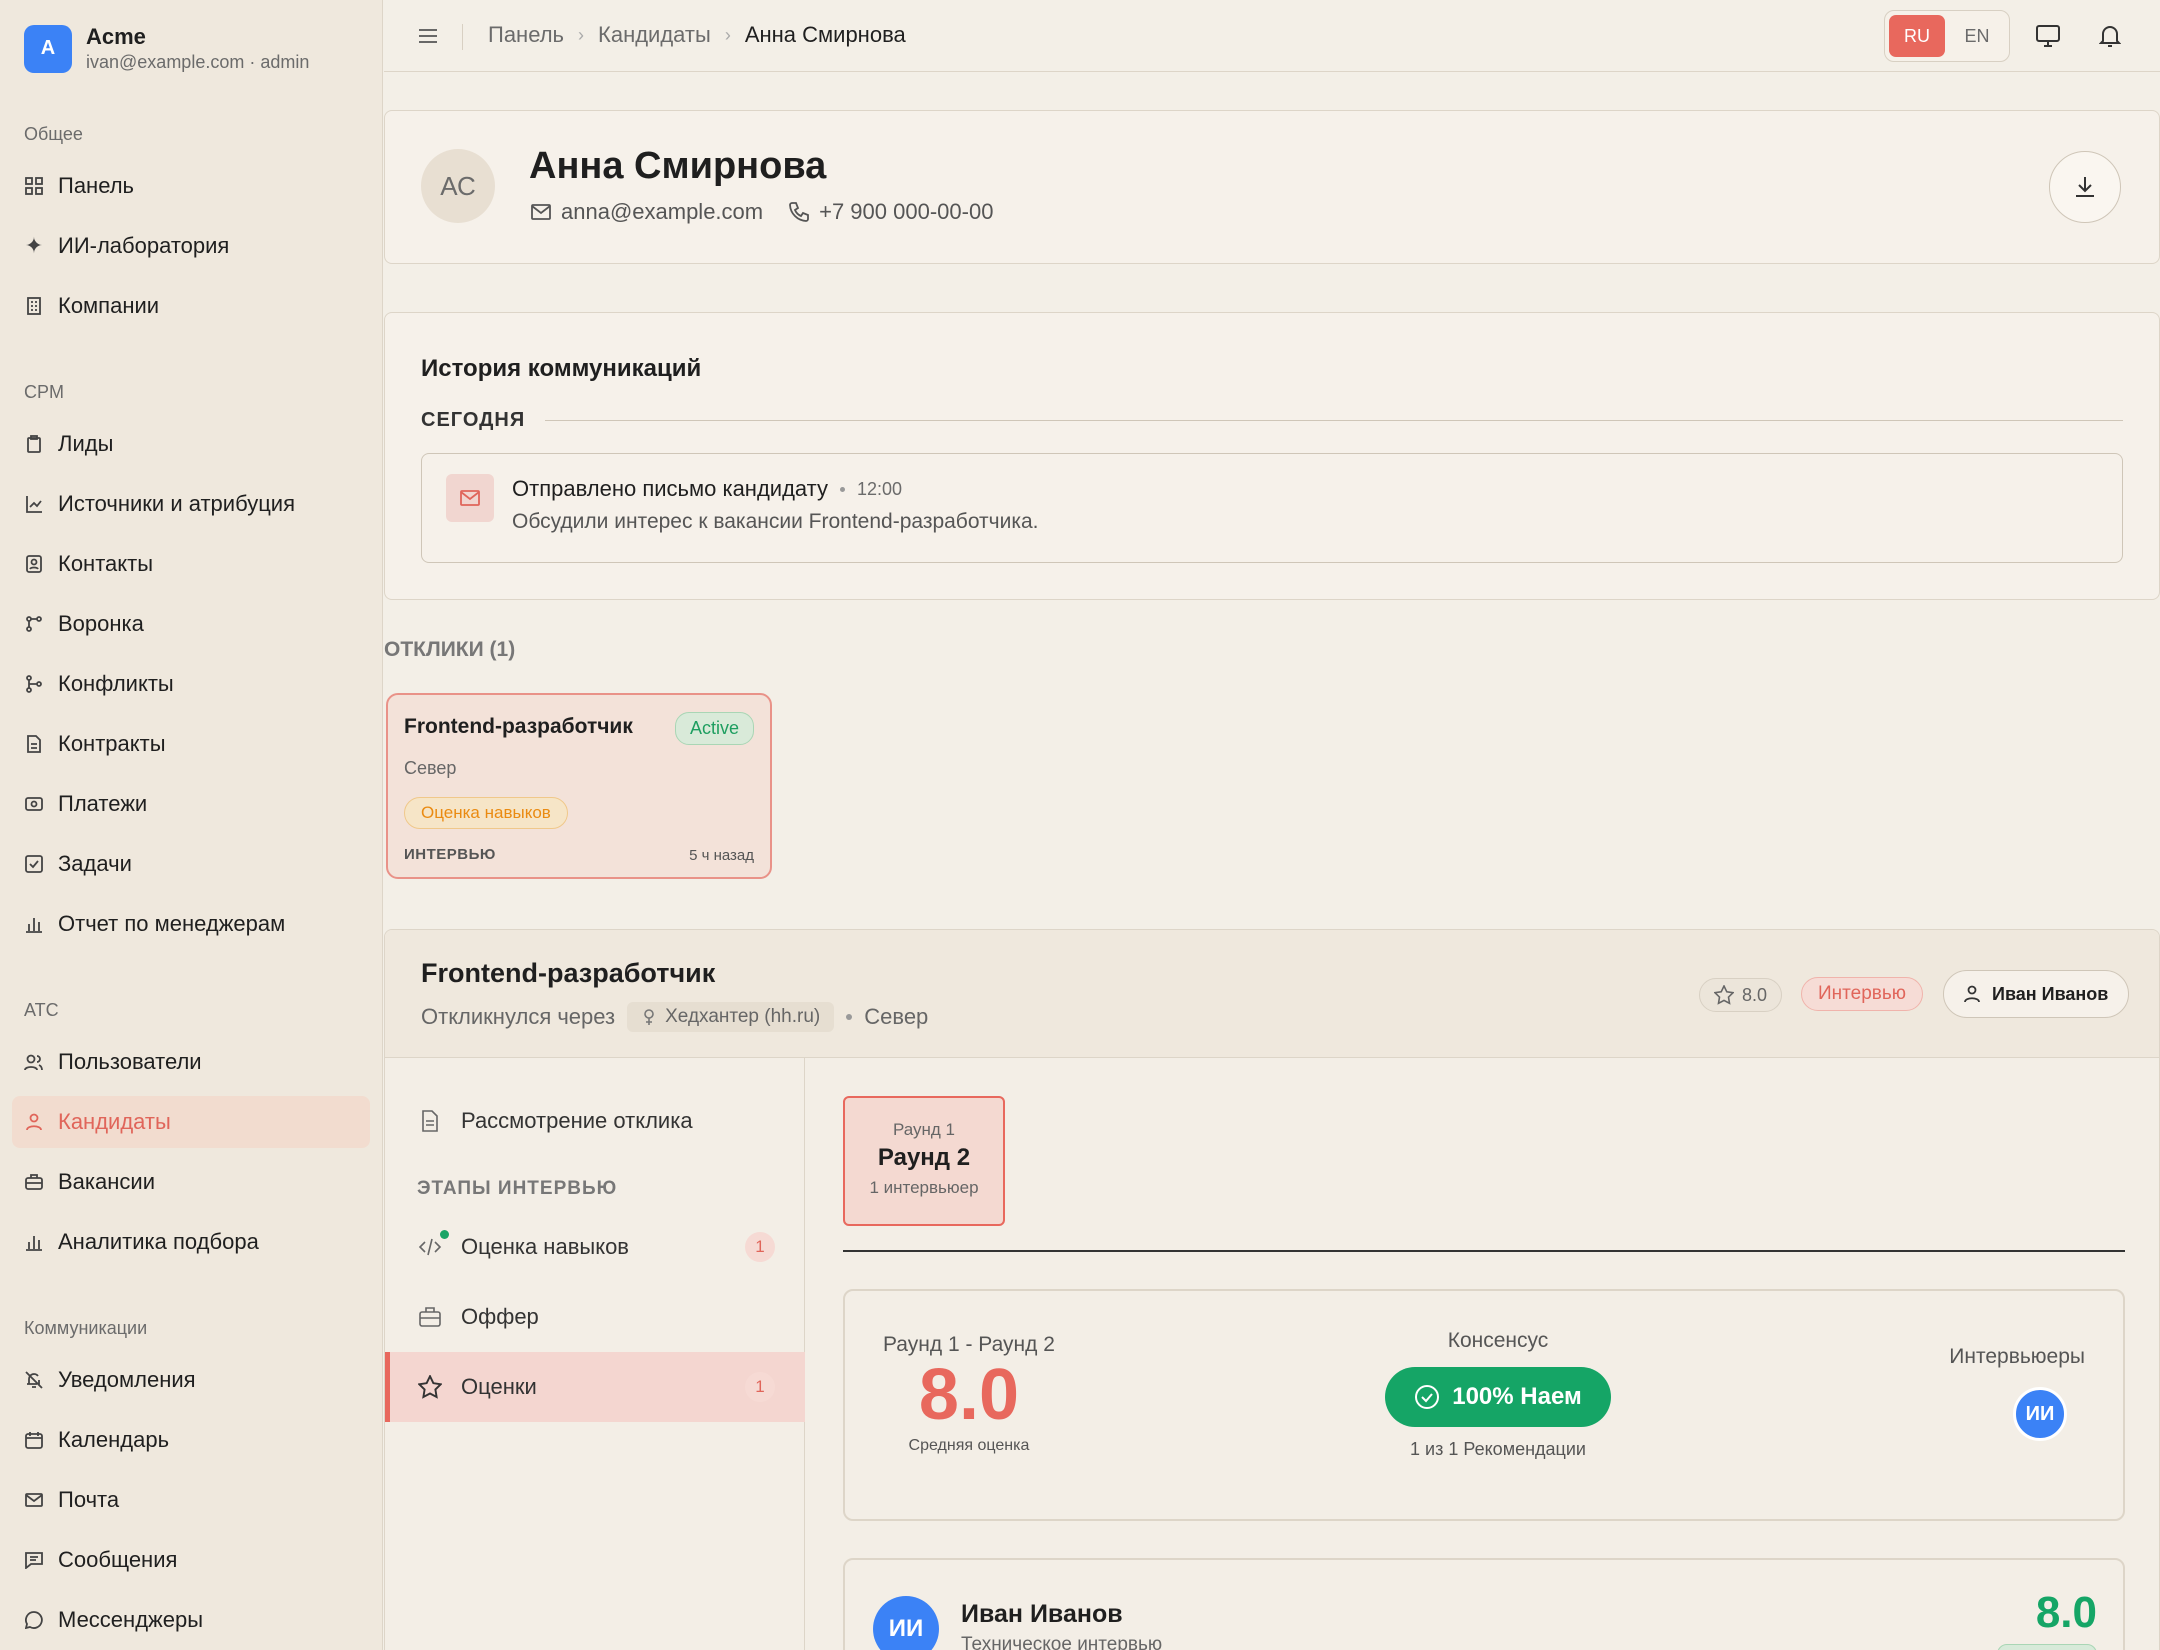  Describe the element at coordinates (654, 35) in the screenshot. I see `breadcrumb-candidates: Кандидаты` at that location.